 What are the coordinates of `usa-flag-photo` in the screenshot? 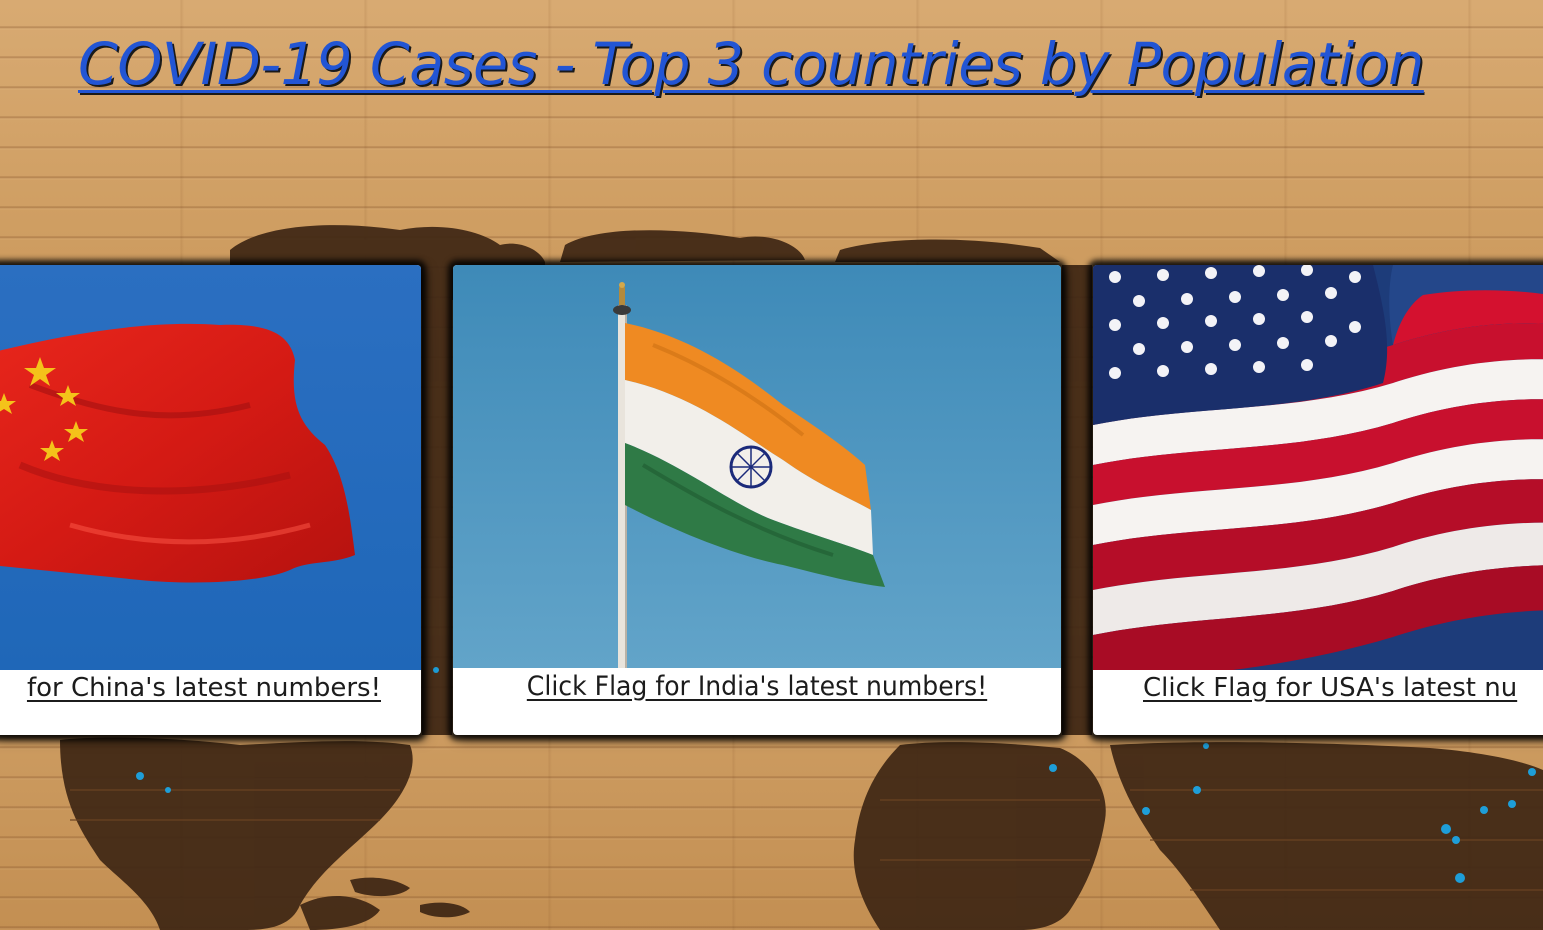 It's located at (1318, 467).